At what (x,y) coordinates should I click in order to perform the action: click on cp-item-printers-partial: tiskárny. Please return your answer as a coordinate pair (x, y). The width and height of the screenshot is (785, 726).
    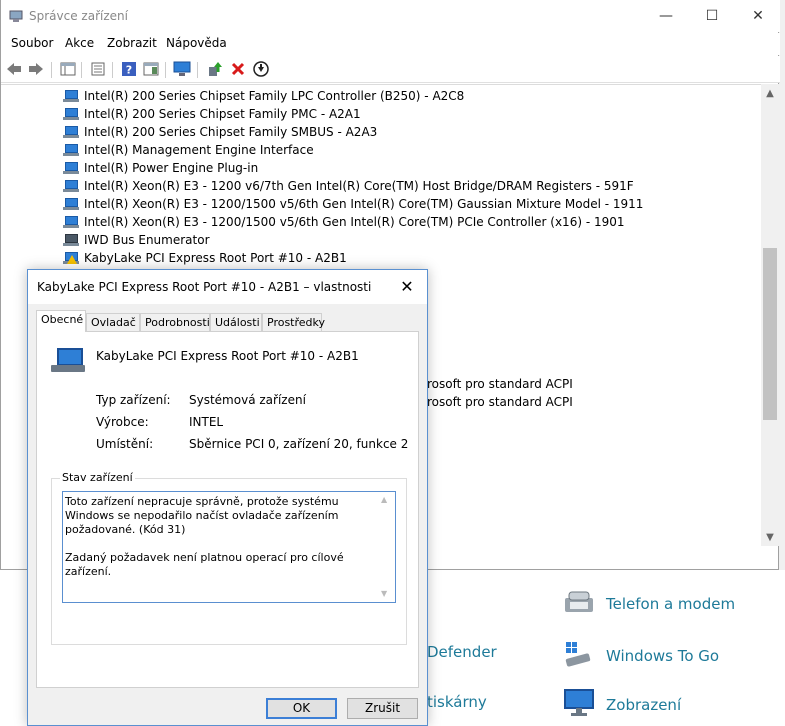
    Looking at the image, I should click on (457, 702).